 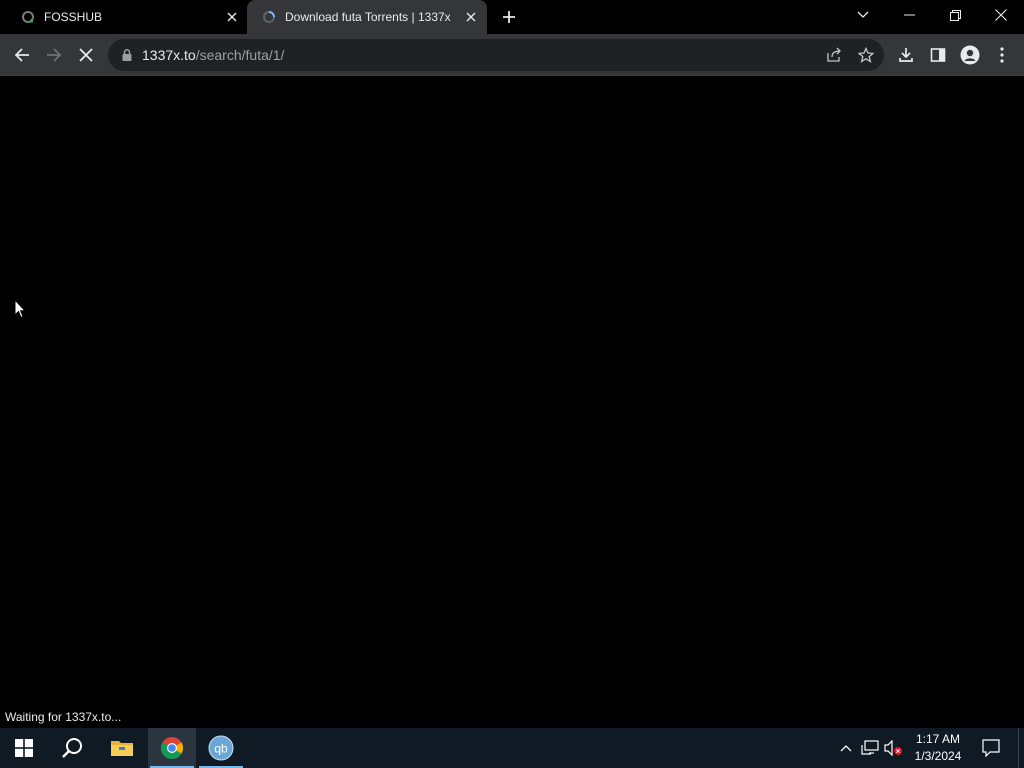 I want to click on avatar-icon, so click(x=970, y=55).